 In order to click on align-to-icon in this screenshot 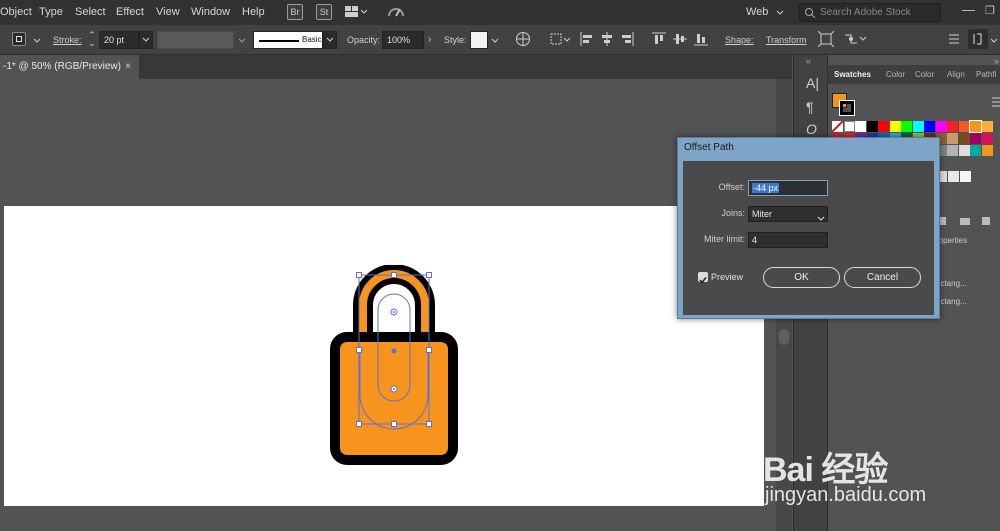, I will do `click(560, 40)`.